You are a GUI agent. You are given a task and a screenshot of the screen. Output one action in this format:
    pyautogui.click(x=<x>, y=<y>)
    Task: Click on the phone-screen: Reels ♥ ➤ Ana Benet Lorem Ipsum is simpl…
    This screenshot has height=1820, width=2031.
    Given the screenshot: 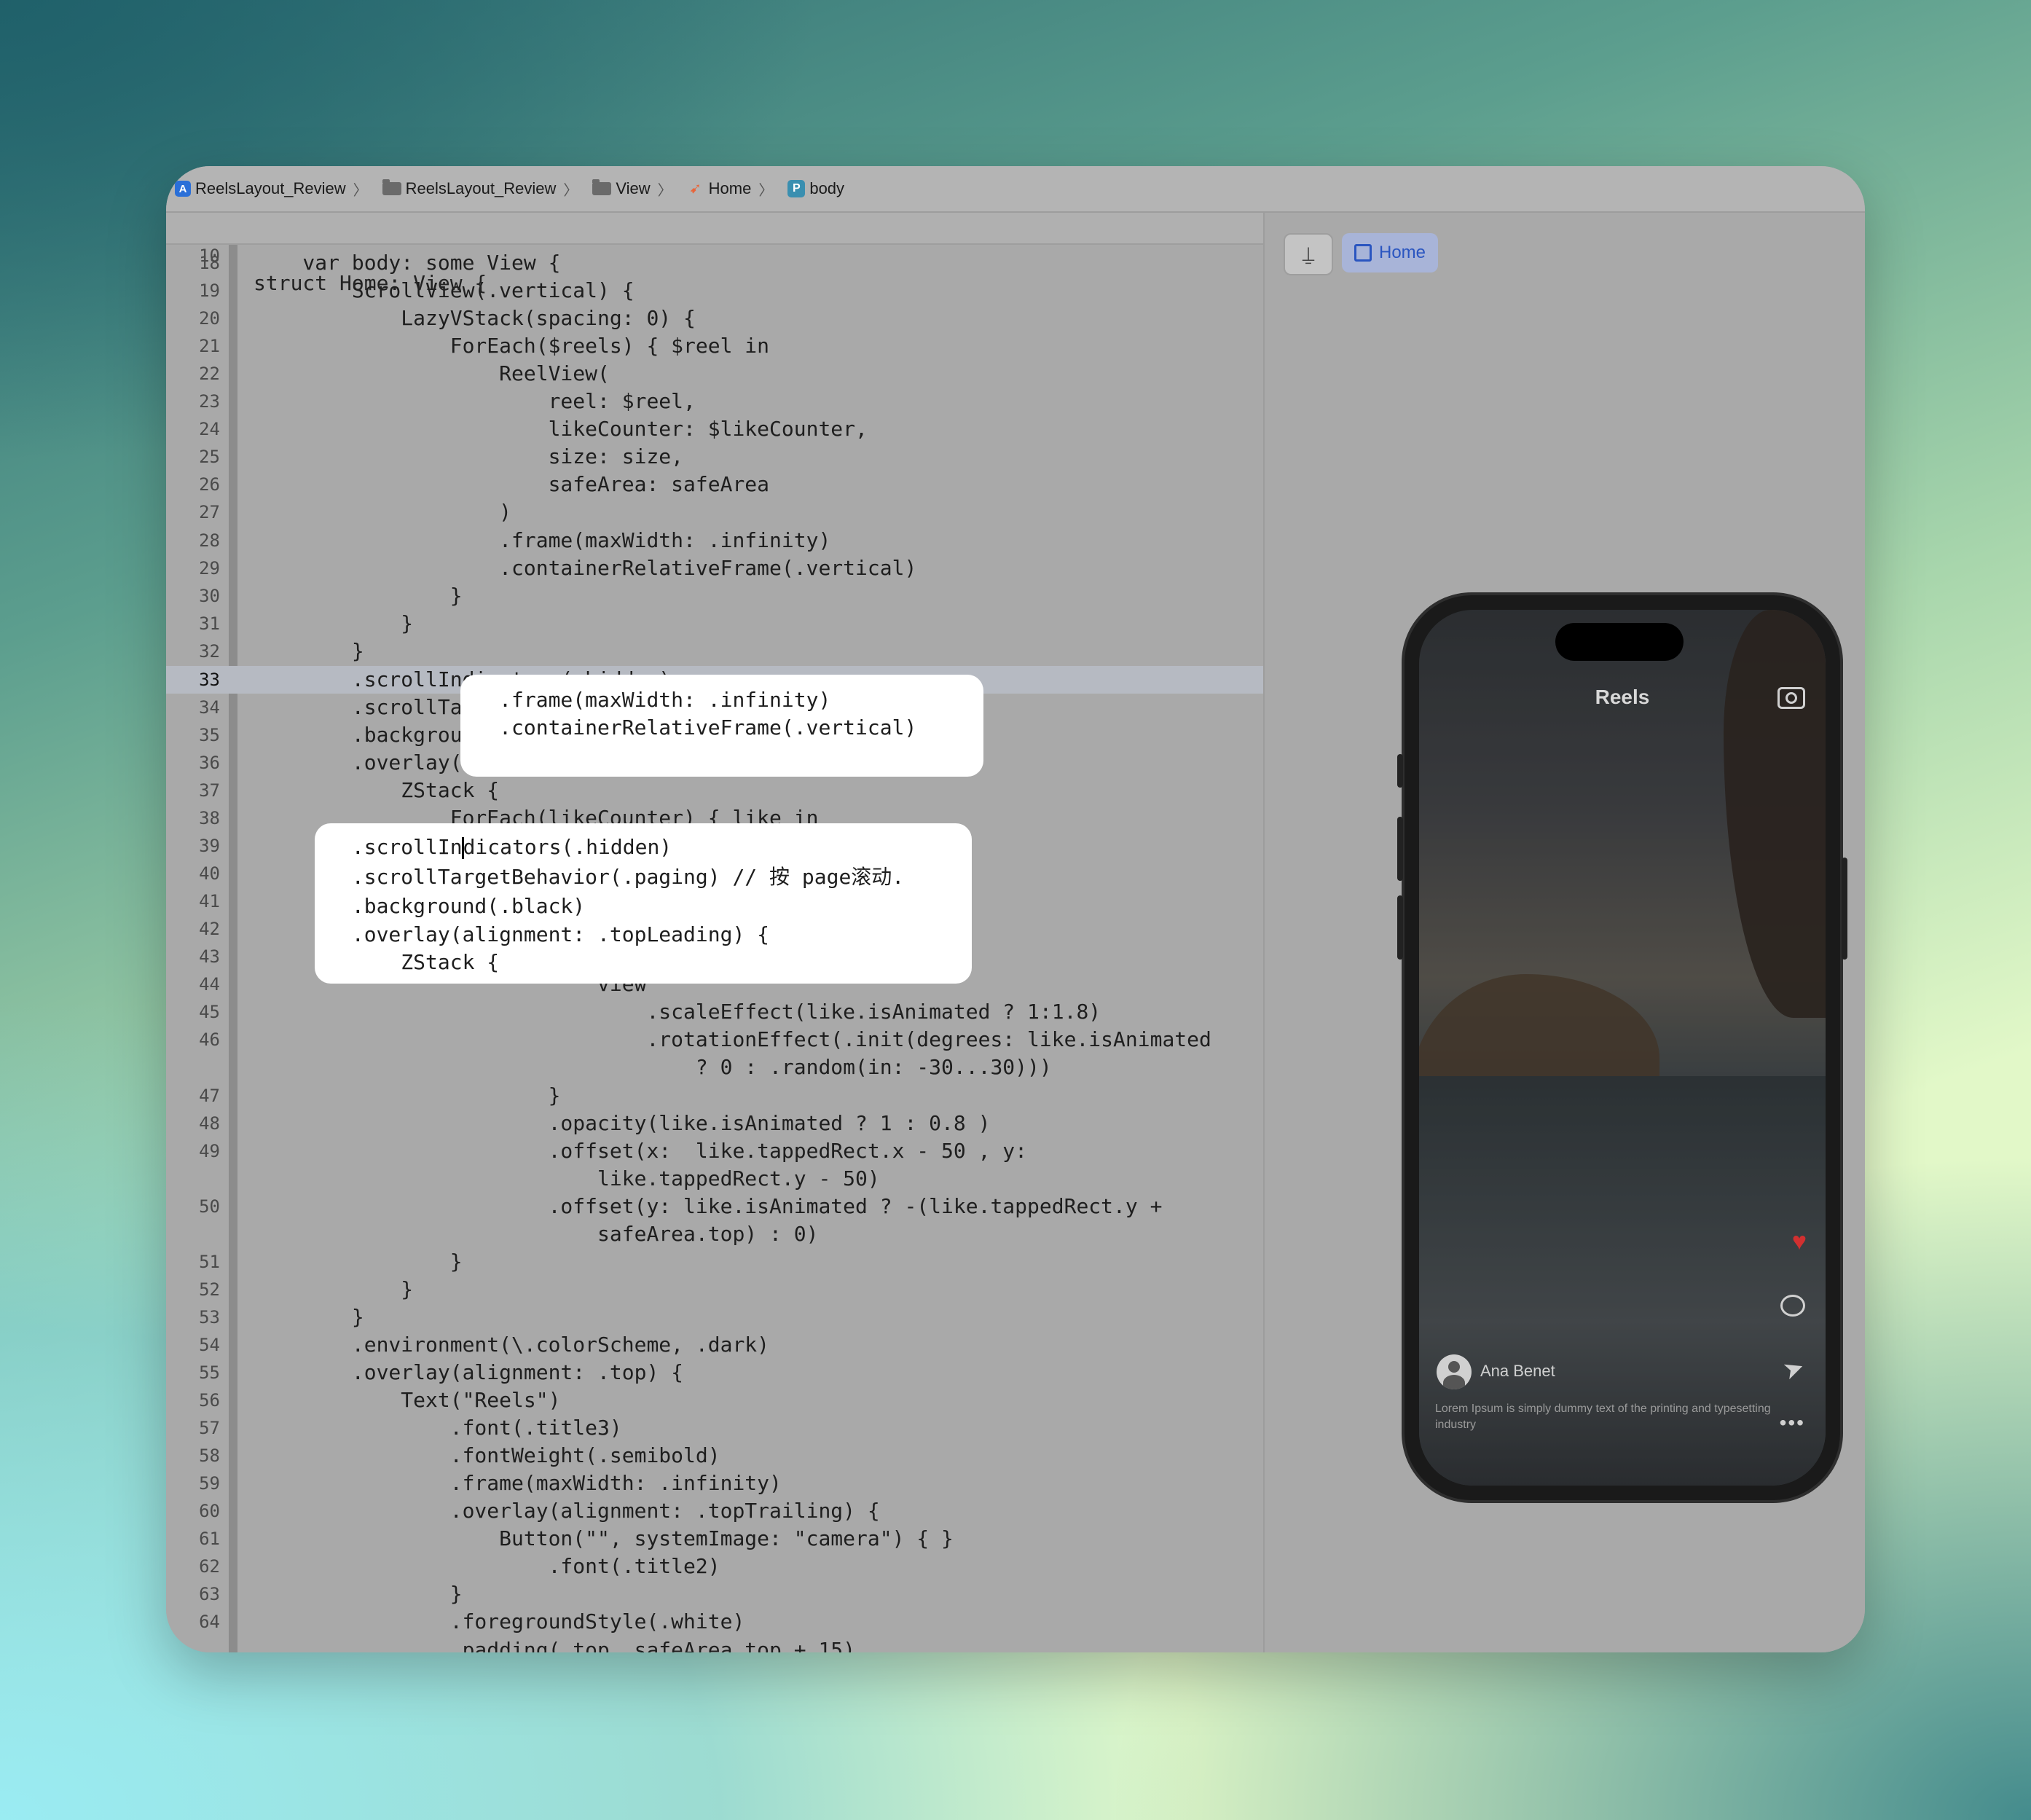 What is the action you would take?
    pyautogui.click(x=1623, y=1048)
    